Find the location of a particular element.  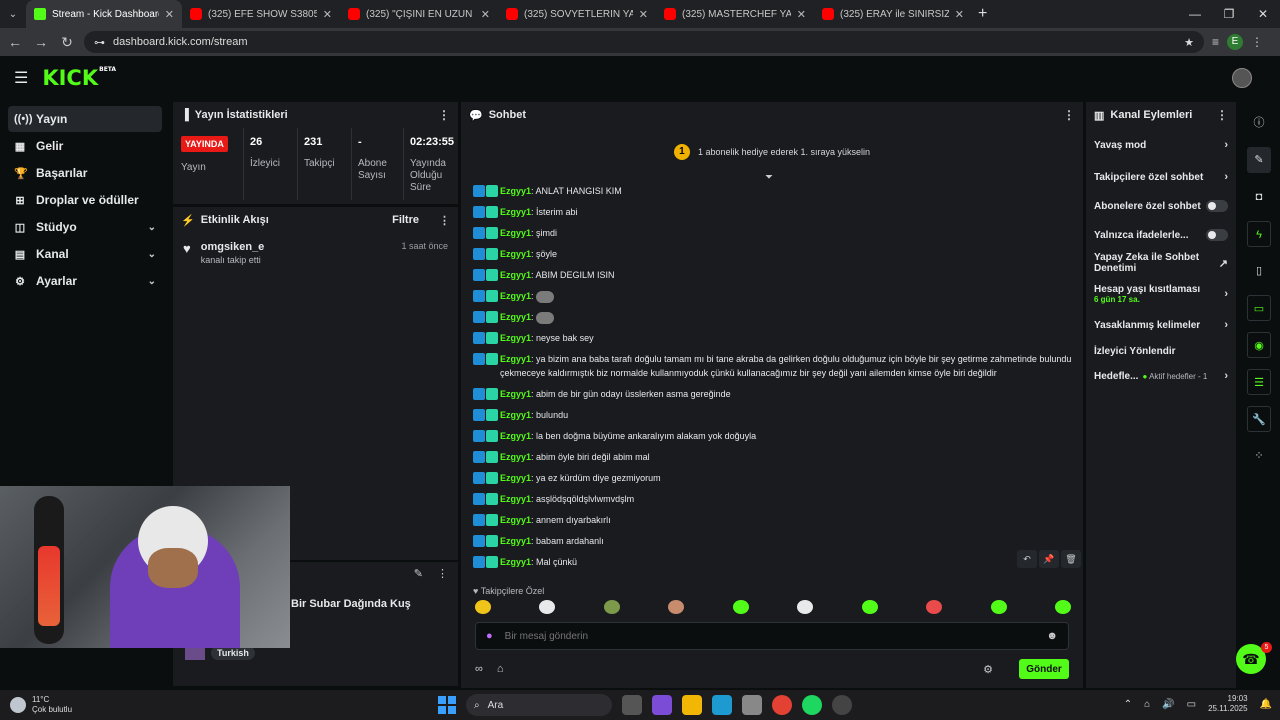

store-icon: ⌂ is located at coordinates (500, 669).